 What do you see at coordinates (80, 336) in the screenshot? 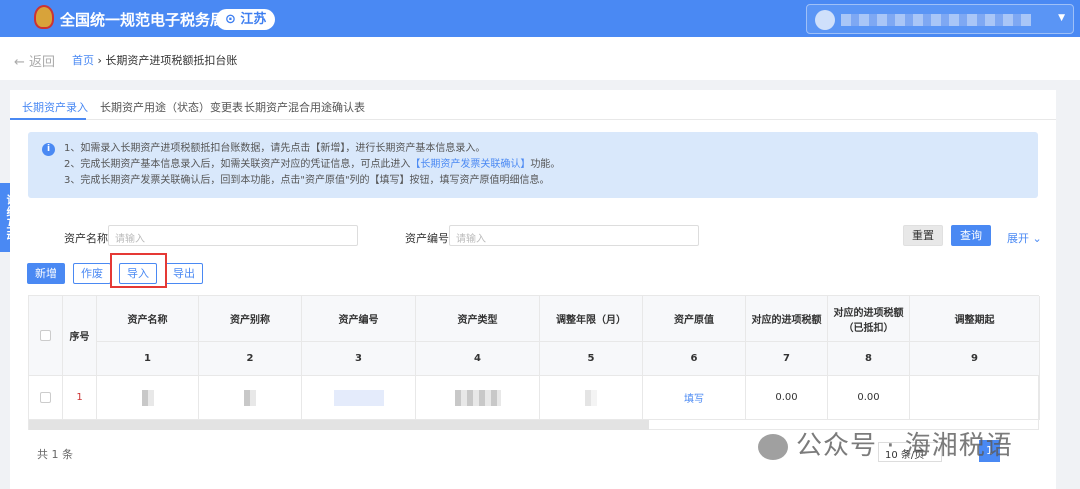
I see `th-index: 序号` at bounding box center [80, 336].